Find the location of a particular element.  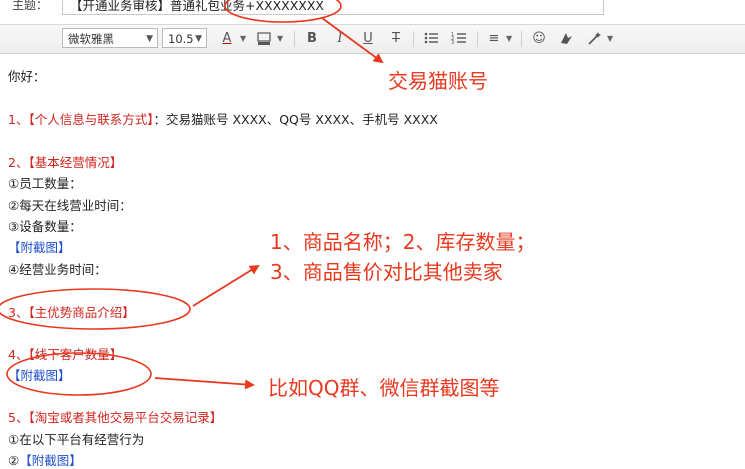

annotation-products-line-2: 3、商品售价对比其他卖家 is located at coordinates (386, 272).